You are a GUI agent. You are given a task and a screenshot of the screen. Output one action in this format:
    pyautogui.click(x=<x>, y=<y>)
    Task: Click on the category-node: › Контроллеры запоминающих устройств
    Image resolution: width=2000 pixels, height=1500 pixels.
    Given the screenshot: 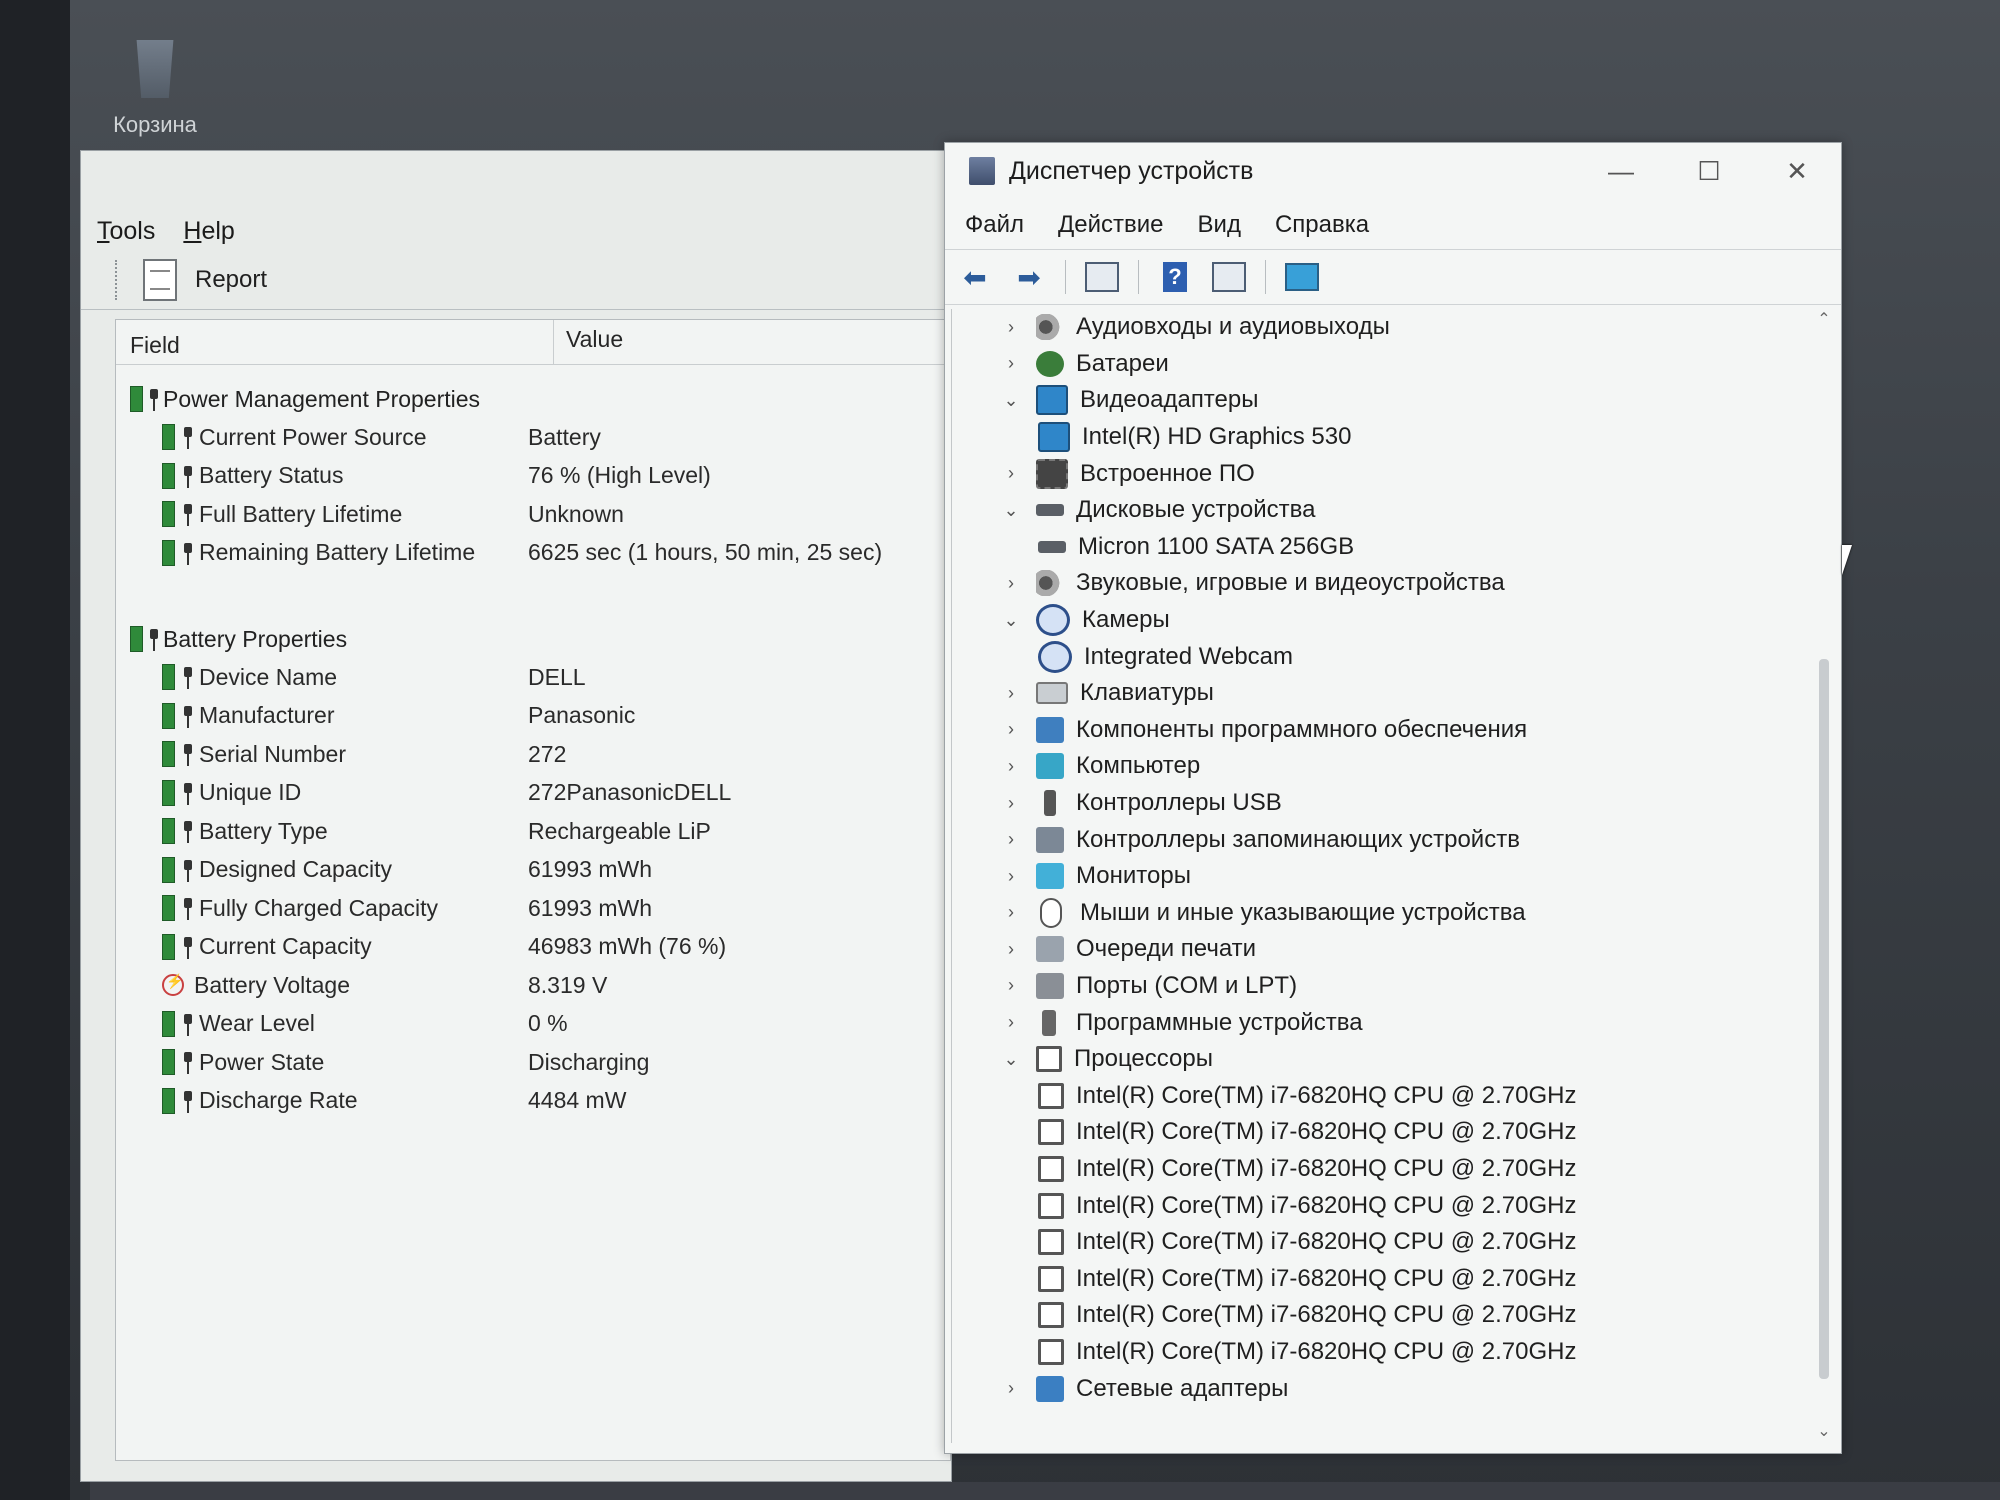 What is the action you would take?
    pyautogui.click(x=1381, y=839)
    